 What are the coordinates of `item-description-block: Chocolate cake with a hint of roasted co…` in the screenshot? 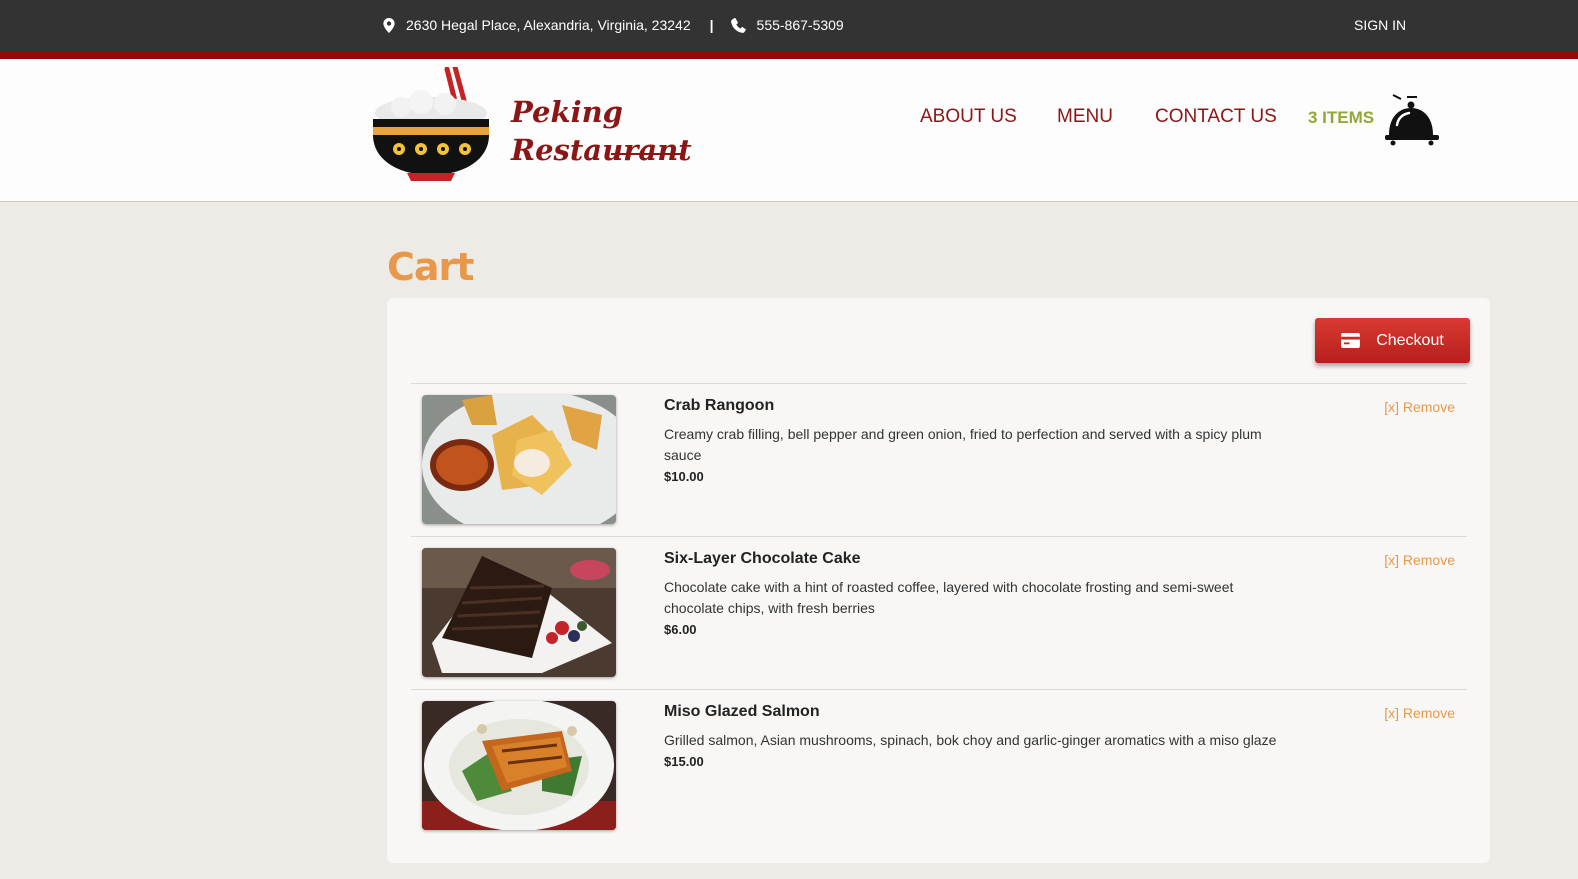 It's located at (974, 608).